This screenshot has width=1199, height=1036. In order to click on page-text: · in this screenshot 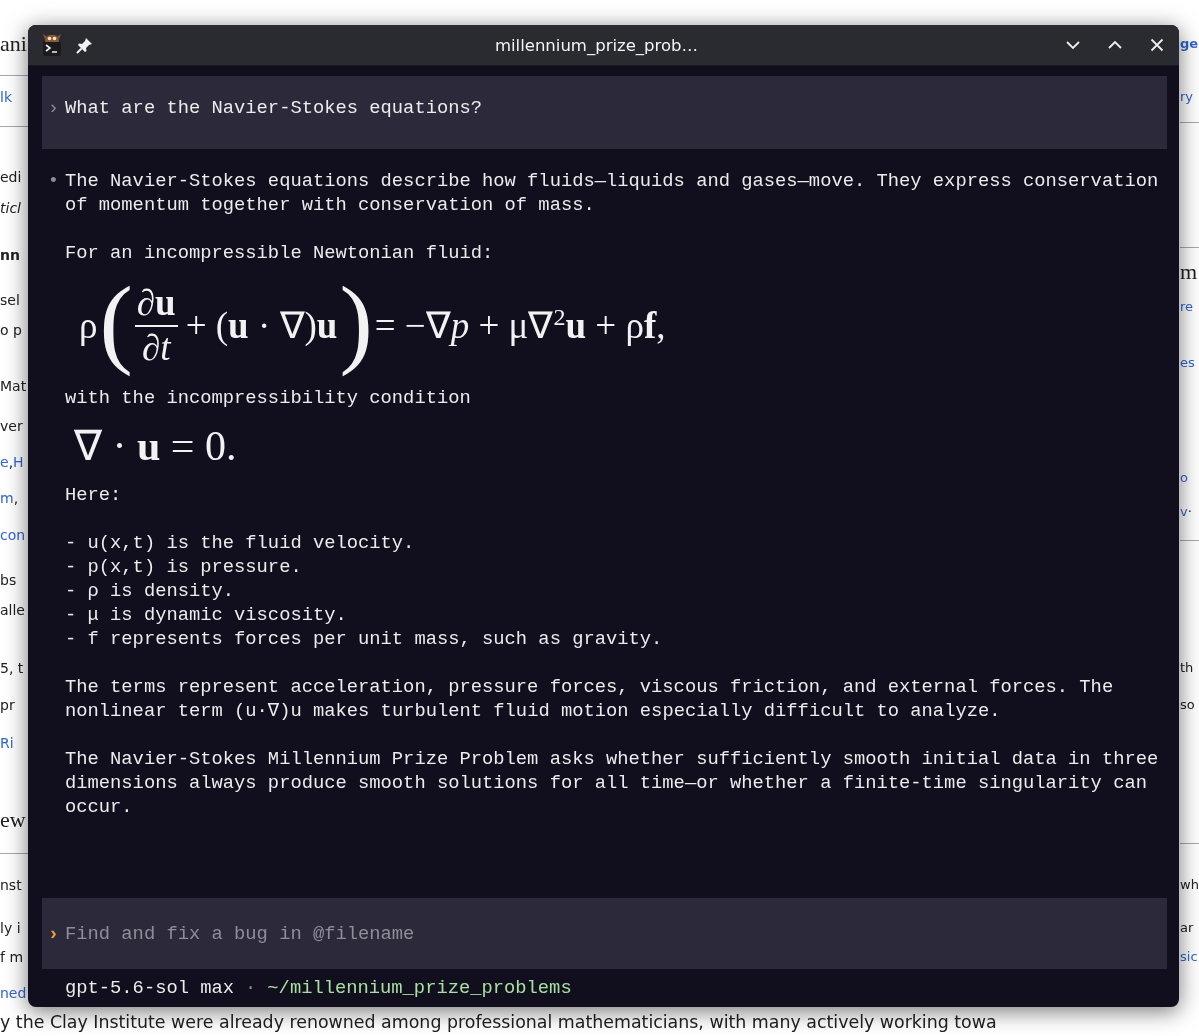, I will do `click(1189, 512)`.